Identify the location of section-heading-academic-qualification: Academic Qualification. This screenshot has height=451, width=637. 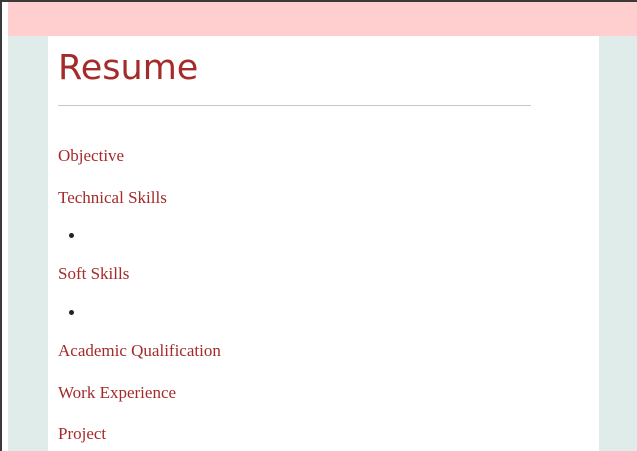
(139, 350).